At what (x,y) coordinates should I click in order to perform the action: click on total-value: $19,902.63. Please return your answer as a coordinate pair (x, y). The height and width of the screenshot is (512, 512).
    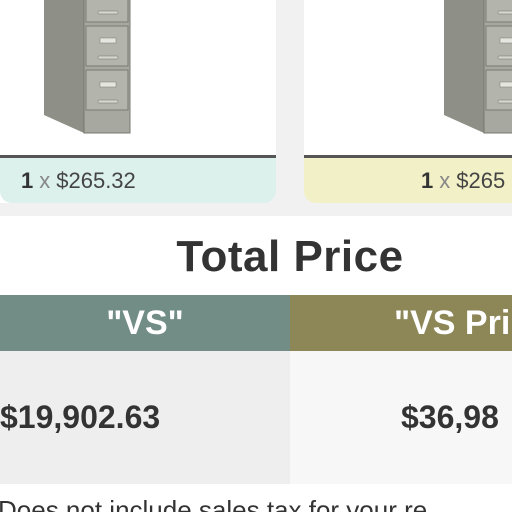
    Looking at the image, I should click on (80, 417).